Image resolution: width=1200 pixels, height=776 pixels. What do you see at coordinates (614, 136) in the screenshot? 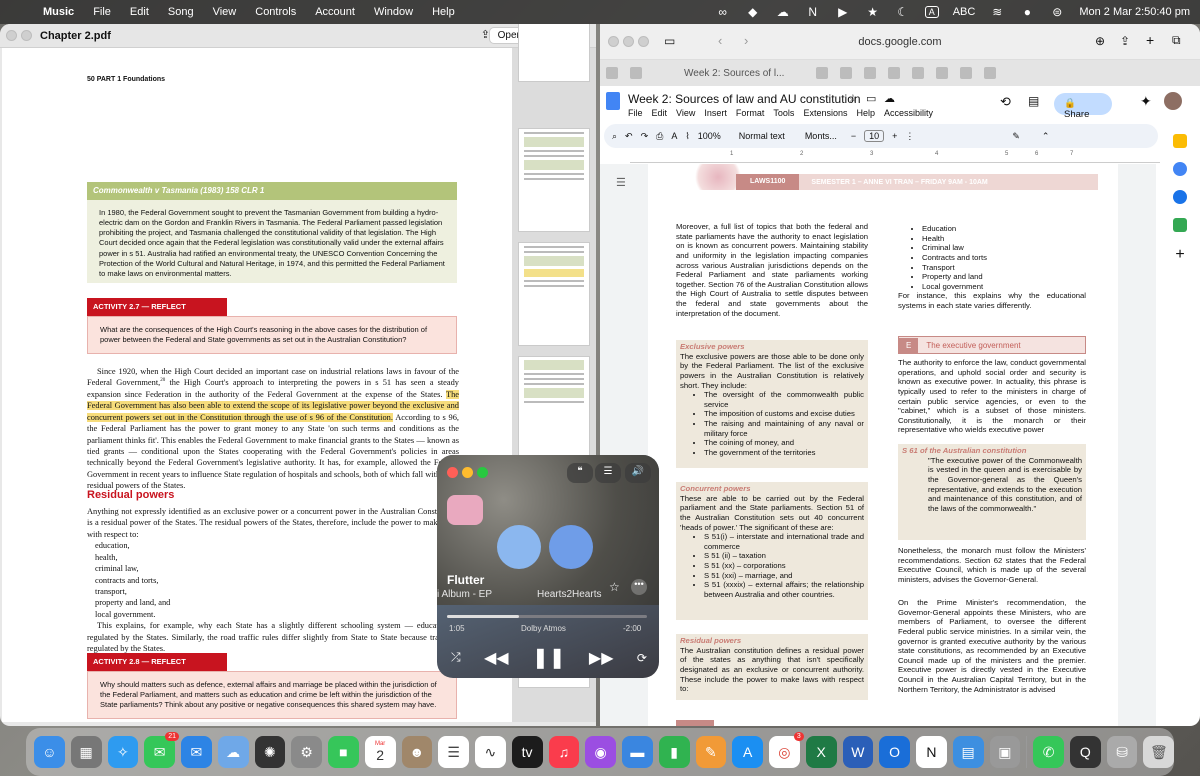
I see `search-menus-icon: ⌕` at bounding box center [614, 136].